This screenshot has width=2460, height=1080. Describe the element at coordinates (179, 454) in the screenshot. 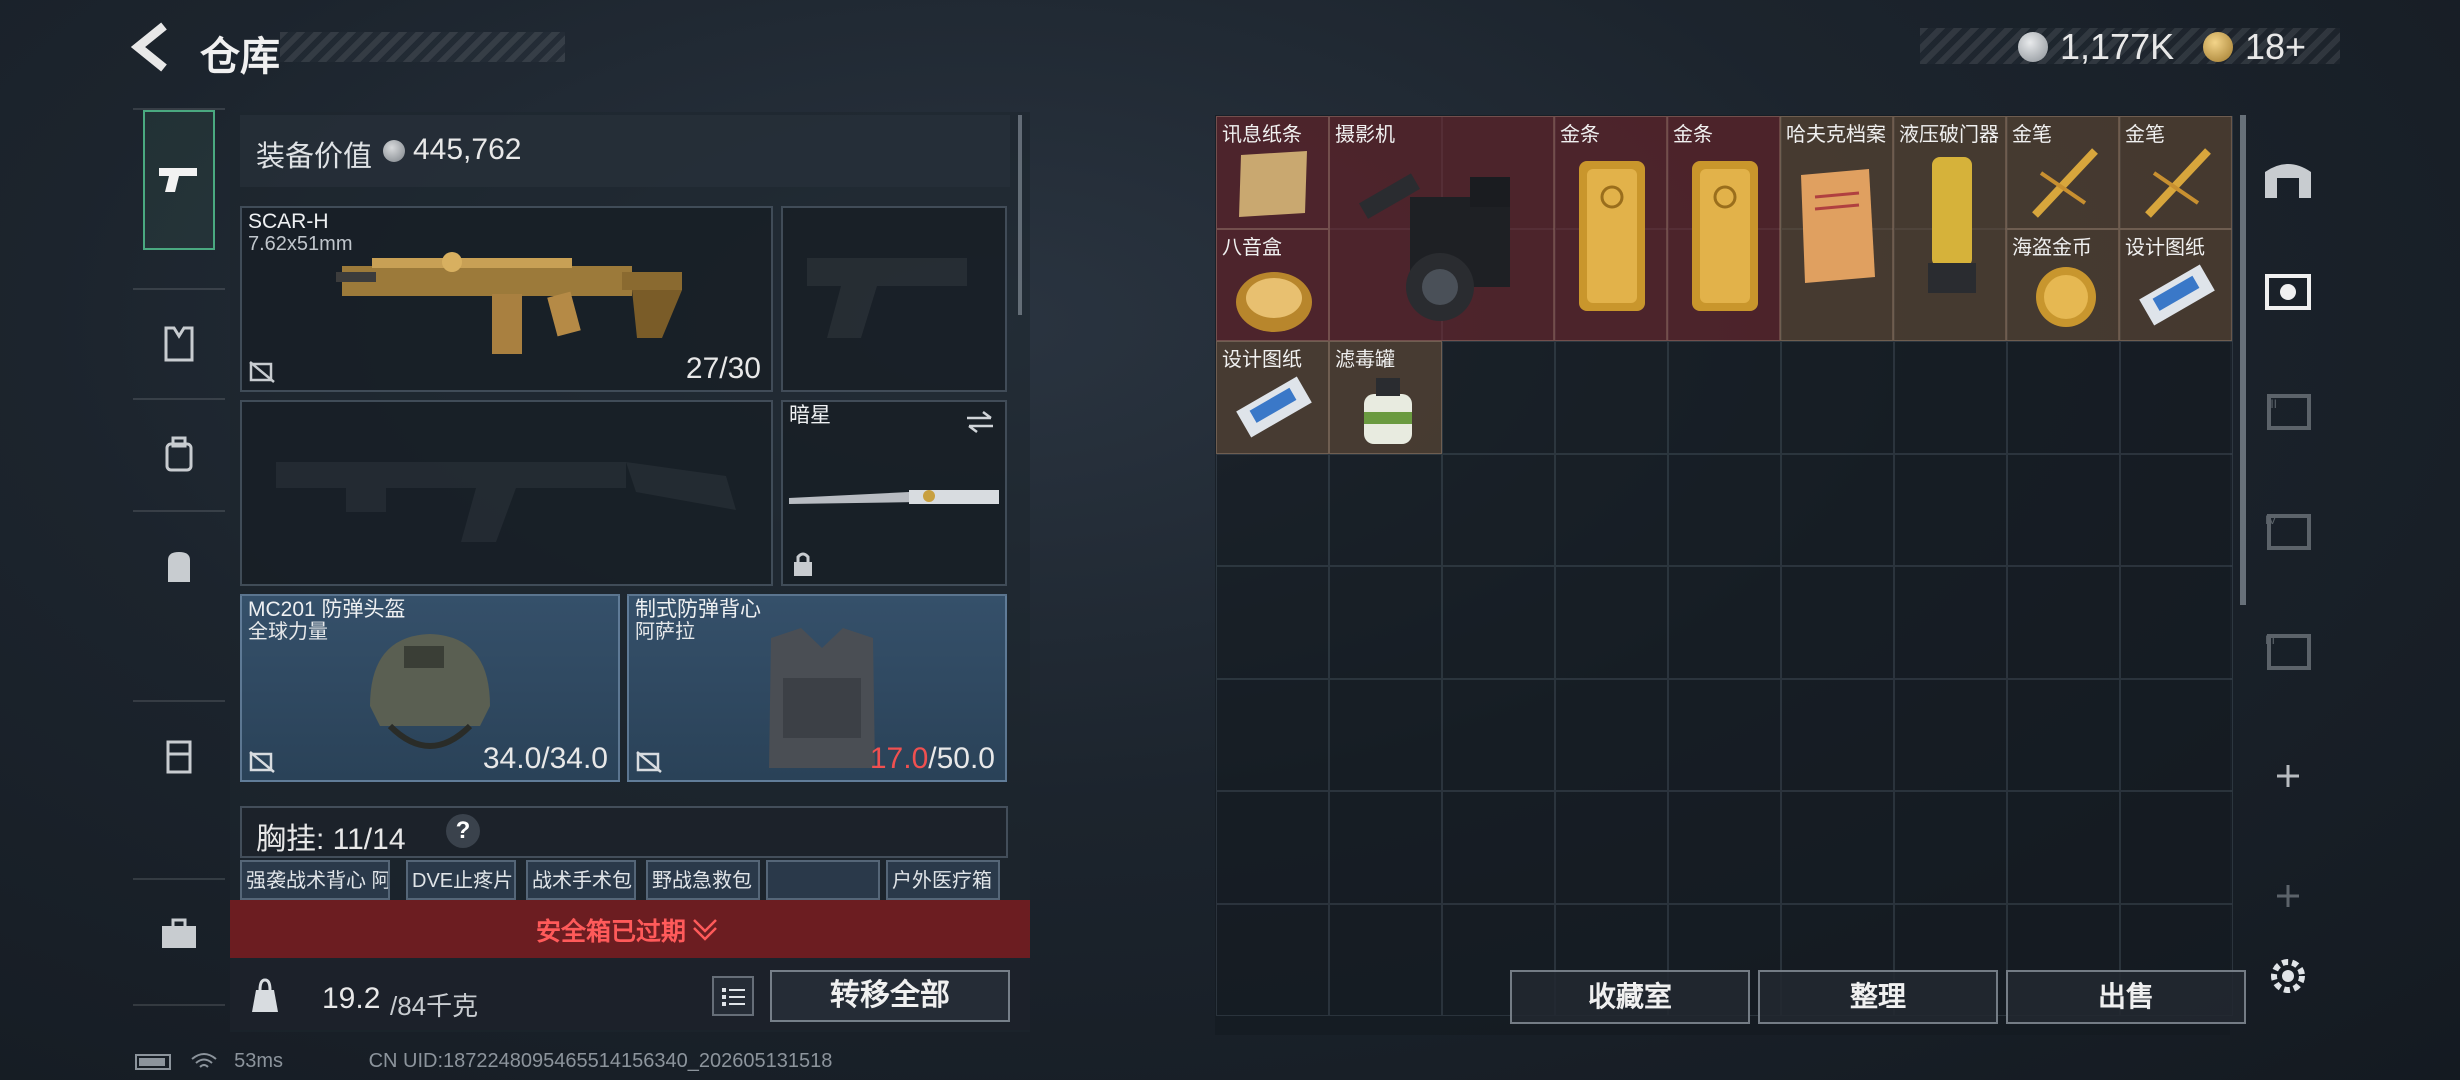

I see `category-chest-rig-tab` at that location.